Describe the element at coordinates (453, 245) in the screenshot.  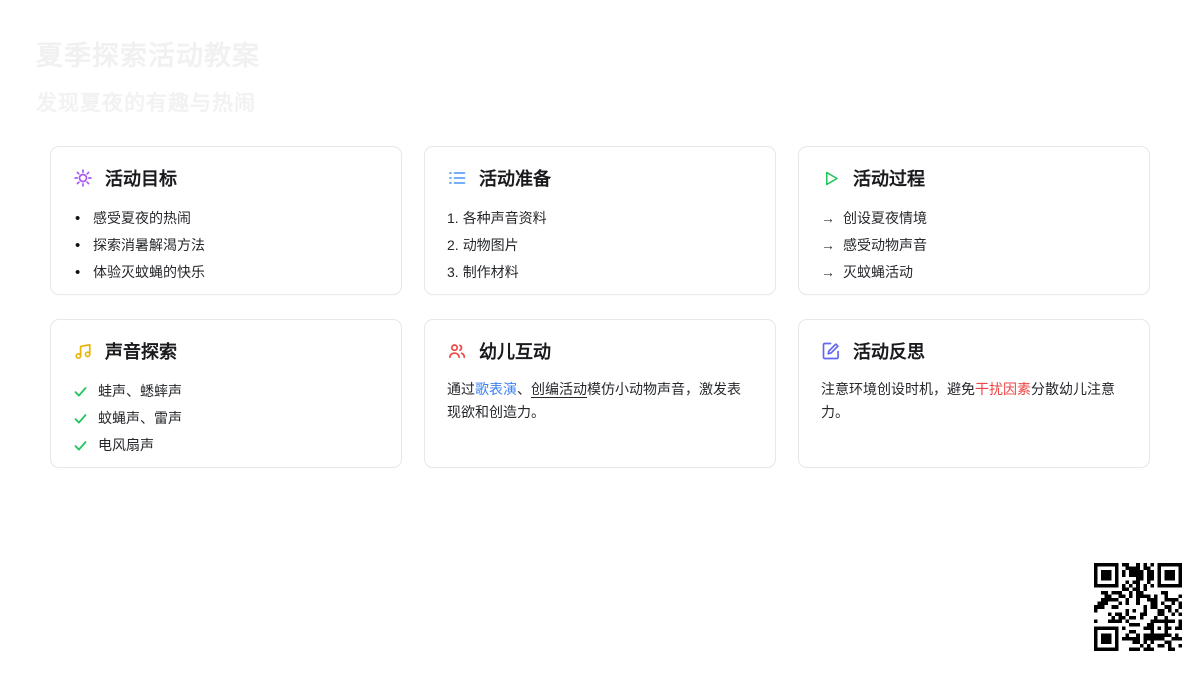
I see `number-marker: 2.` at that location.